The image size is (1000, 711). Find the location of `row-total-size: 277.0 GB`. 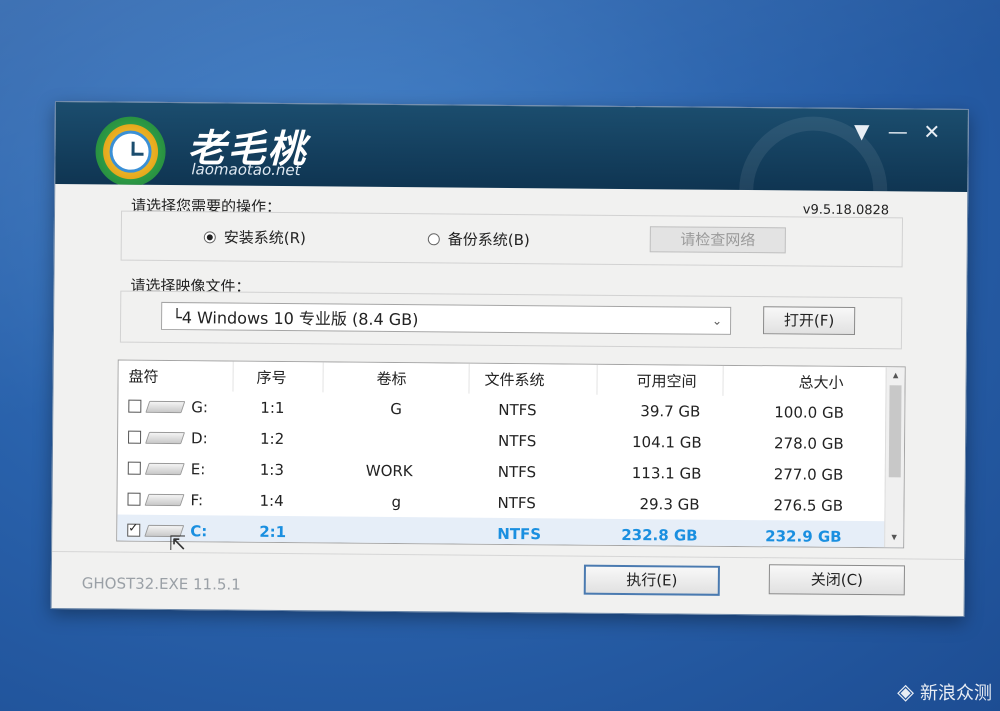

row-total-size: 277.0 GB is located at coordinates (808, 474).